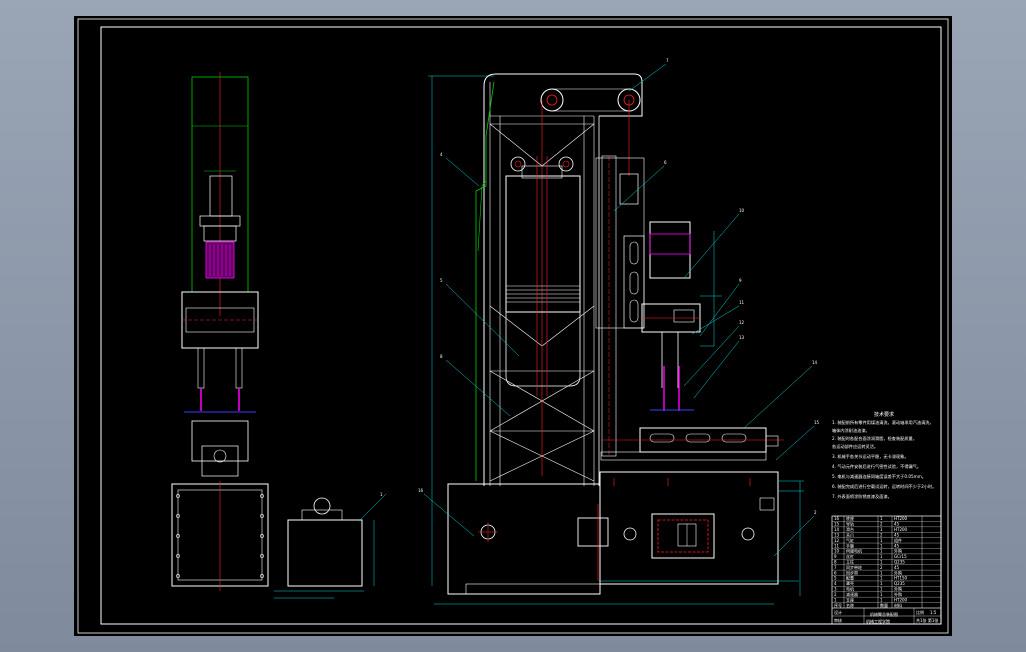 This screenshot has width=1026, height=652. What do you see at coordinates (850, 524) in the screenshot?
I see `bom-cell: 导轨` at bounding box center [850, 524].